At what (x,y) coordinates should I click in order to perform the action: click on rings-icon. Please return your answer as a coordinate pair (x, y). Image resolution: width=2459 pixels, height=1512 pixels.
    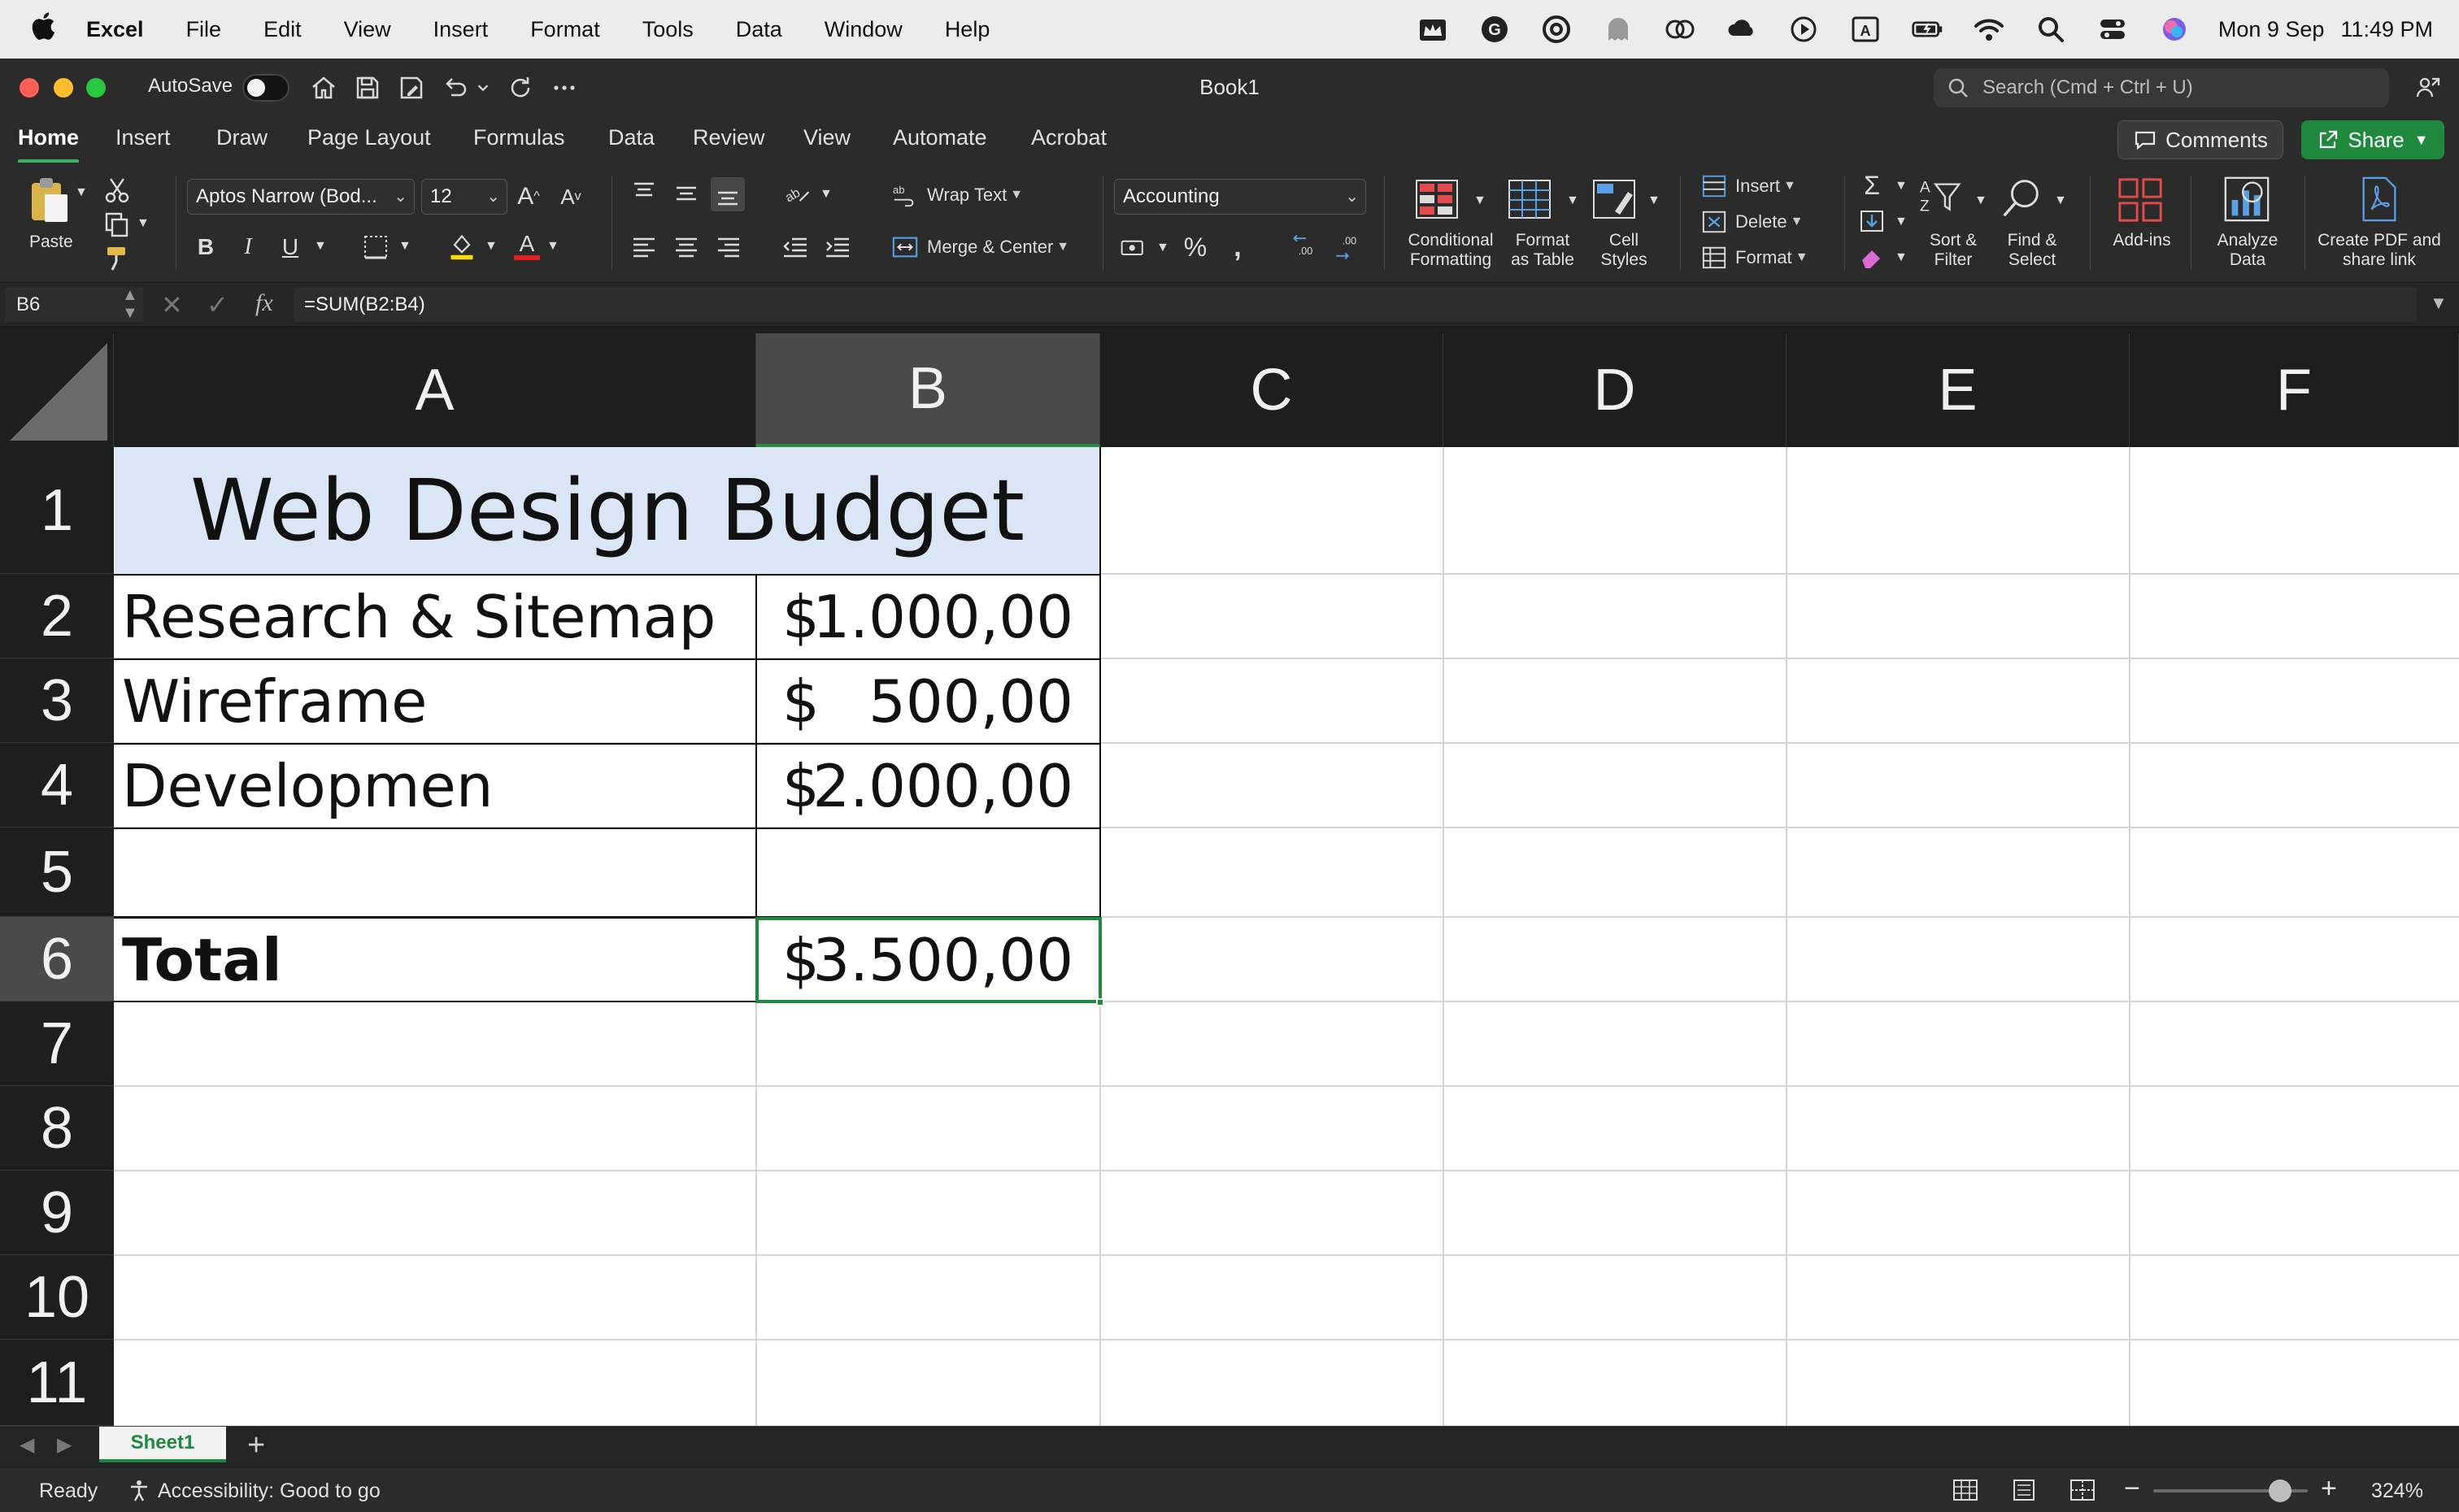
    Looking at the image, I should click on (1680, 30).